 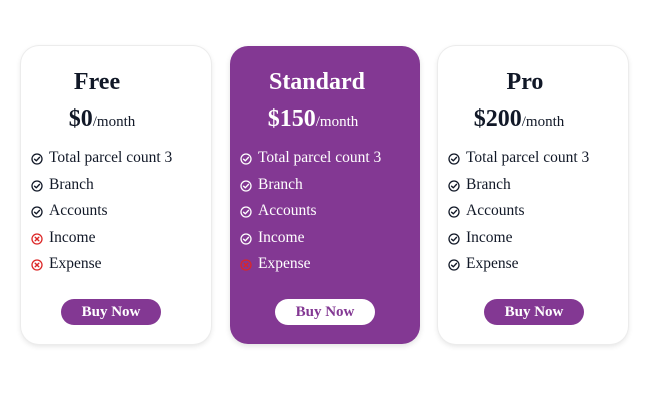 I want to click on plan-name: Pro, so click(x=525, y=82).